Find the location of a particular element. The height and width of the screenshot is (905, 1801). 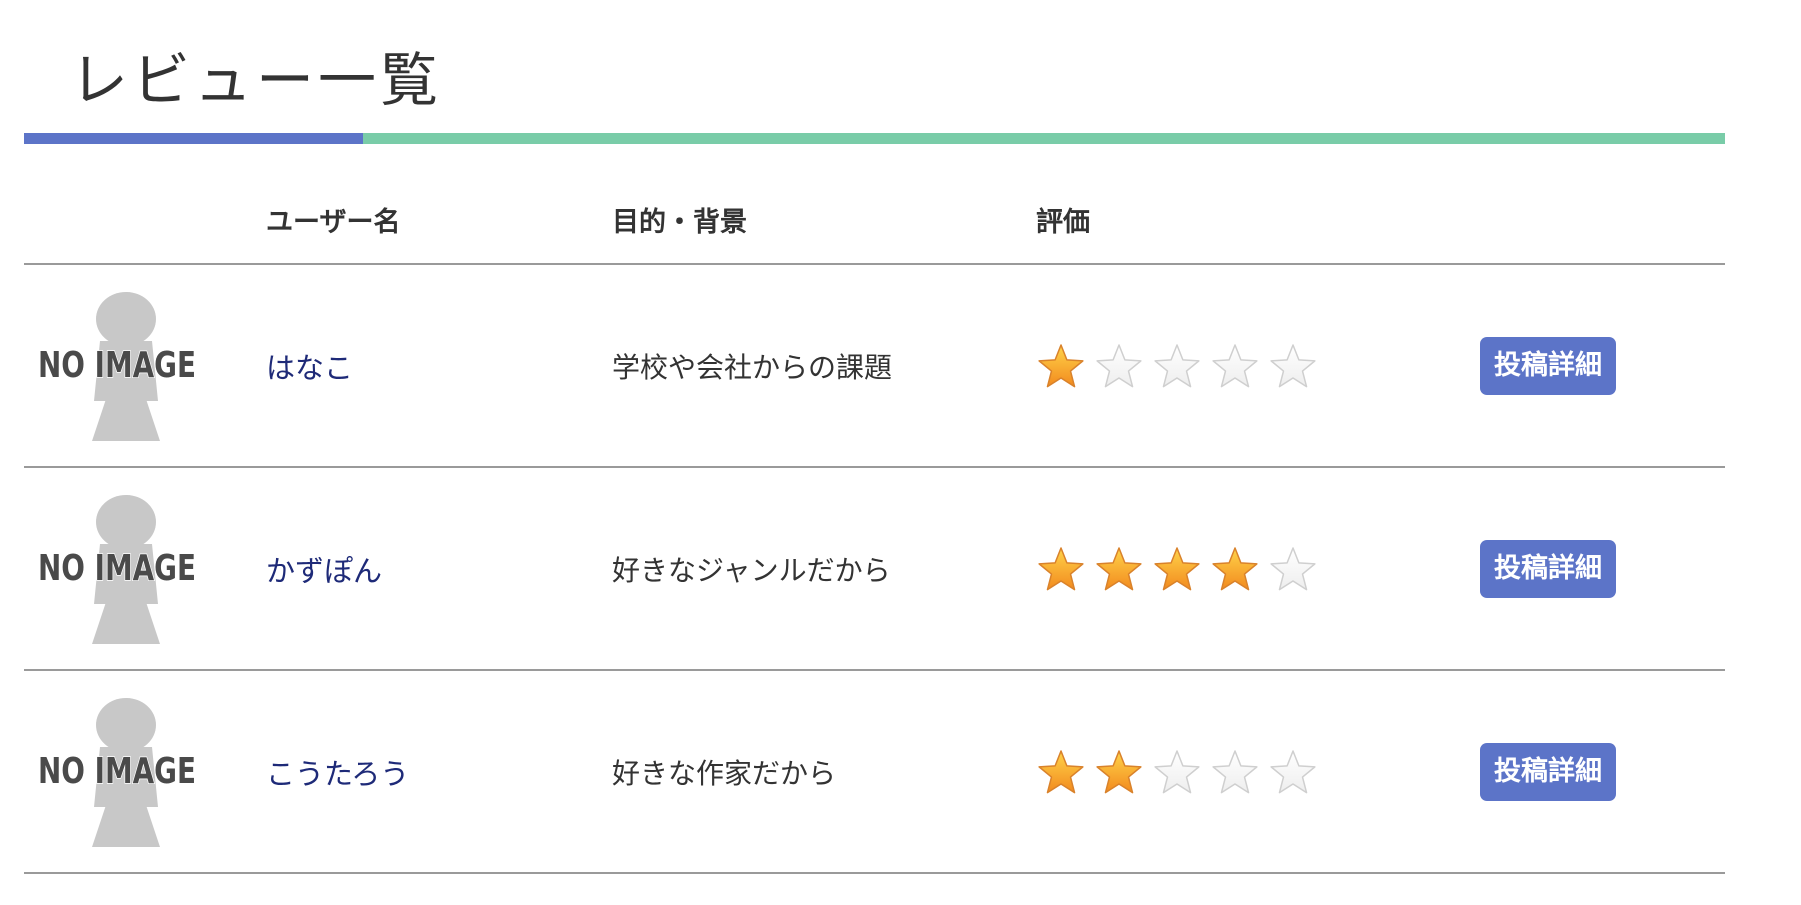

purpose-cell: 学校や会社からの課題 is located at coordinates (824, 366).